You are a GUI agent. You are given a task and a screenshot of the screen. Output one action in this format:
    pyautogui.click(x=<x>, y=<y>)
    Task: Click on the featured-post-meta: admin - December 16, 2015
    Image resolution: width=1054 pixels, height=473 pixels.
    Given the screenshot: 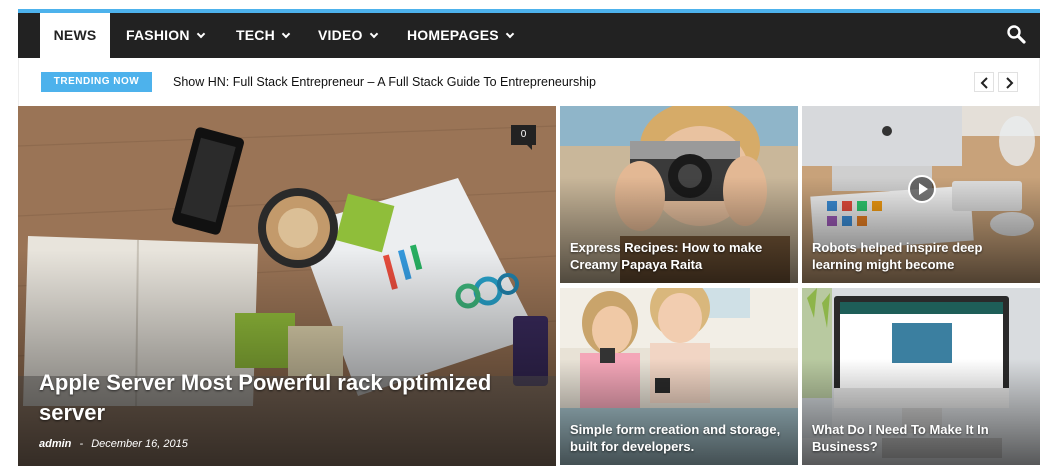 What is the action you would take?
    pyautogui.click(x=113, y=444)
    